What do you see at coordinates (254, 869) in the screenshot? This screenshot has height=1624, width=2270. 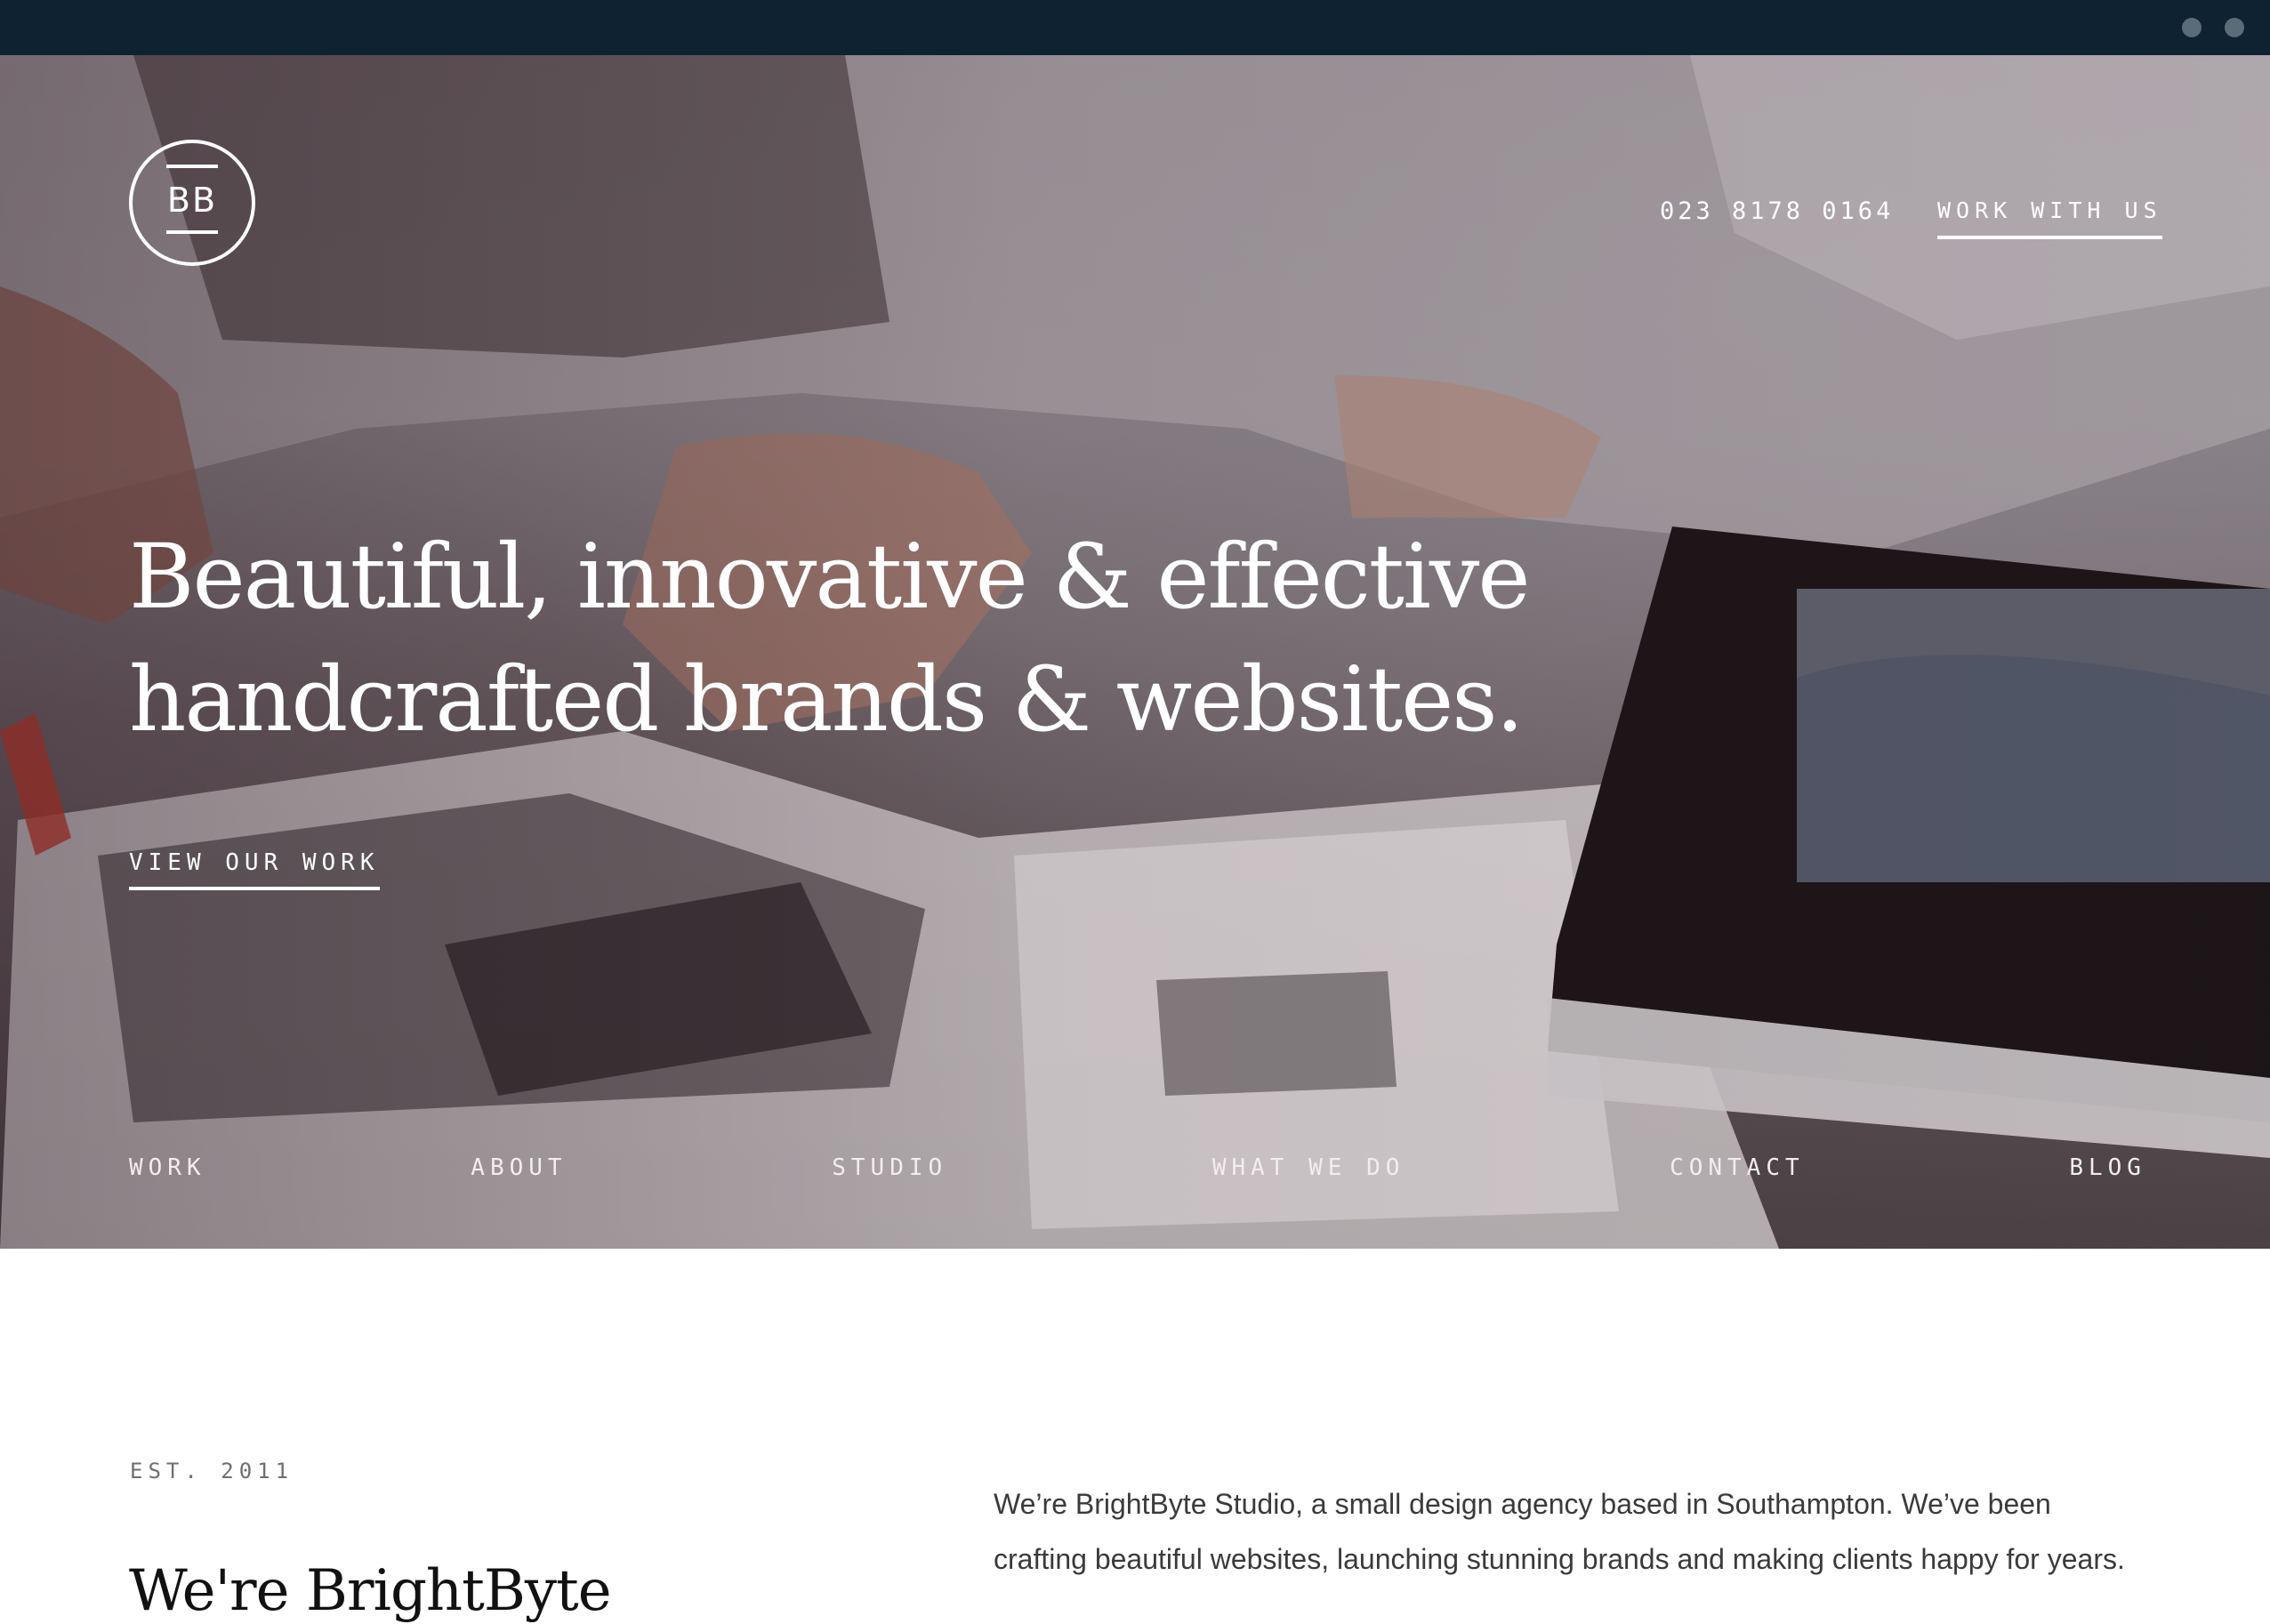 I see `view-our-work-button: VIEW OUR WORK` at bounding box center [254, 869].